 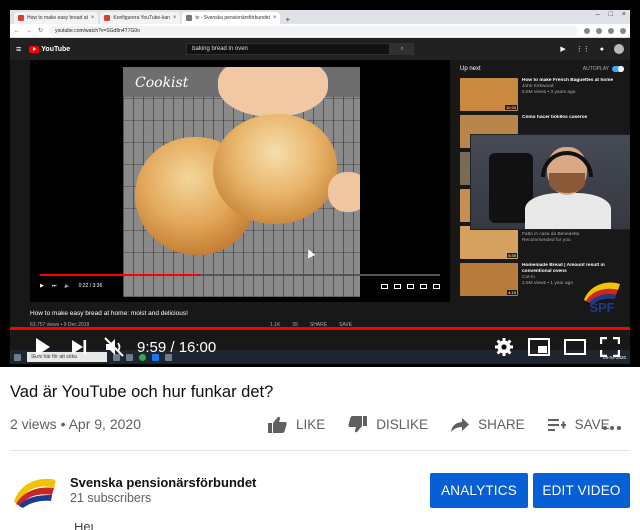 I want to click on subscriber-count: 21 subscribers, so click(x=111, y=498).